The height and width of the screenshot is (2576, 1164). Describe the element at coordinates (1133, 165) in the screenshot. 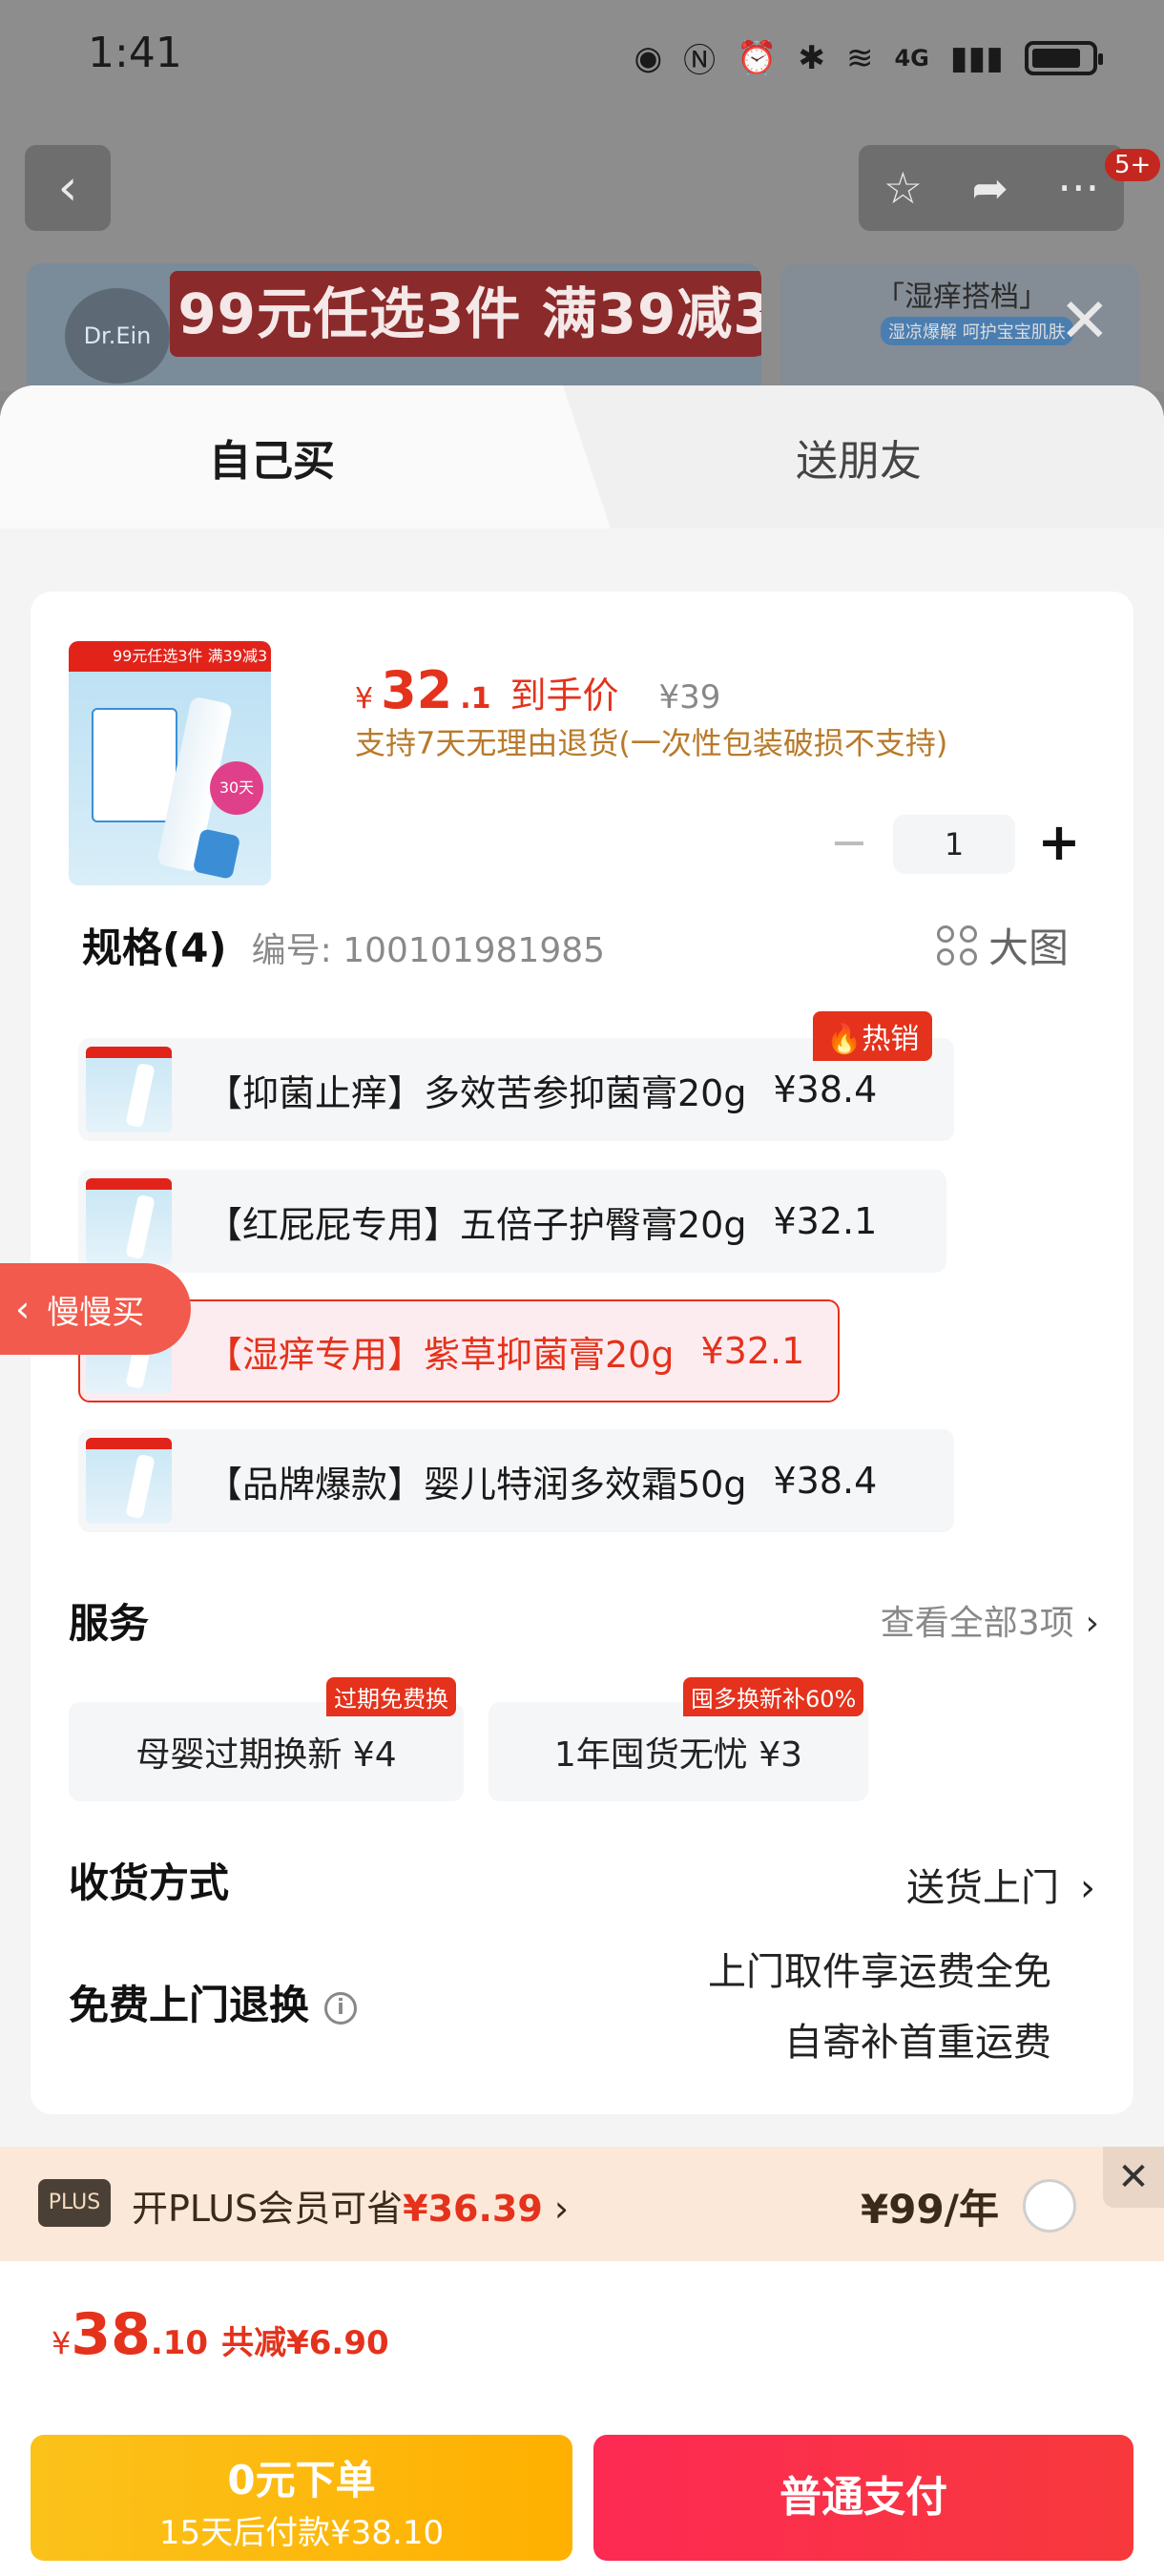

I see `notification-badge: 5+` at that location.